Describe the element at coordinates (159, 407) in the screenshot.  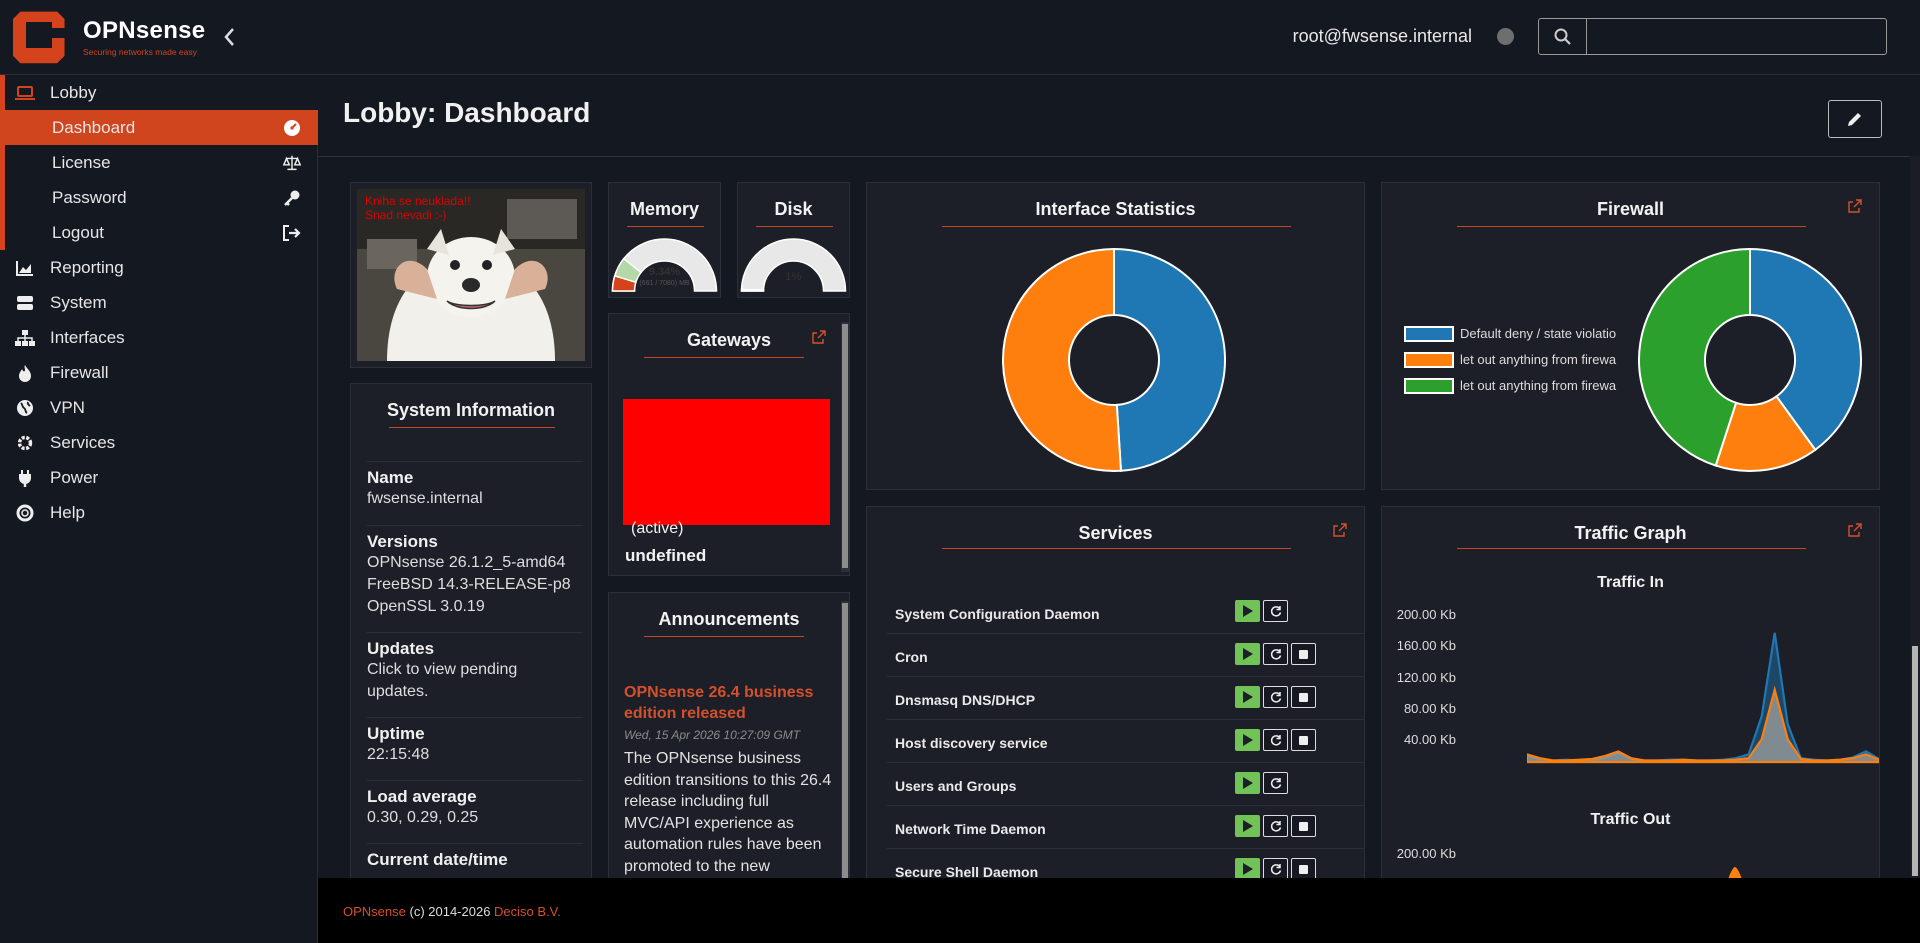
I see `sidebar-item-vpn: VPN` at that location.